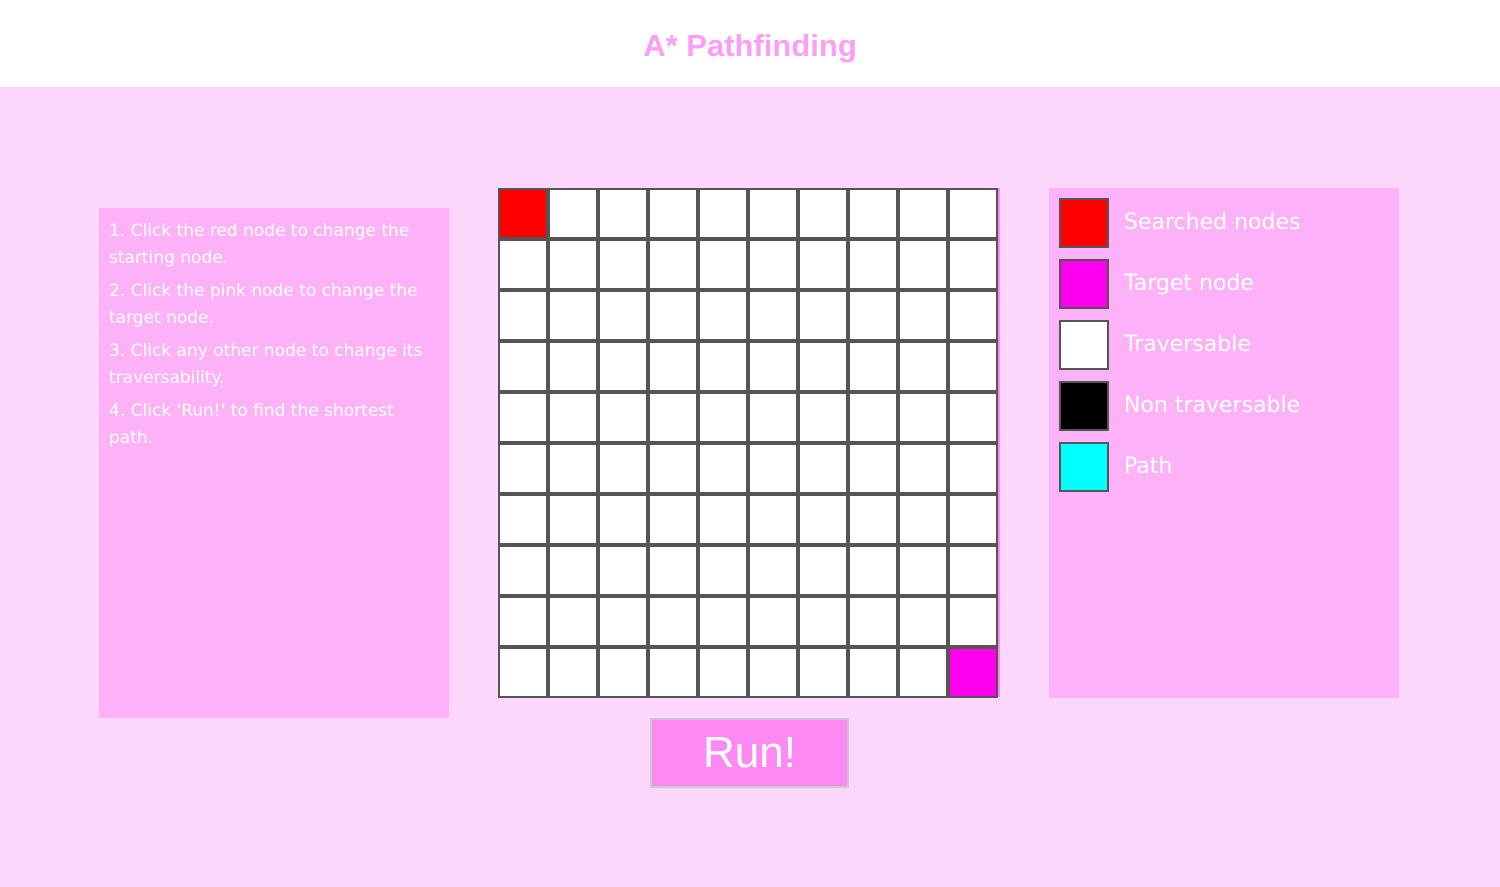  What do you see at coordinates (523, 213) in the screenshot?
I see `start-node` at bounding box center [523, 213].